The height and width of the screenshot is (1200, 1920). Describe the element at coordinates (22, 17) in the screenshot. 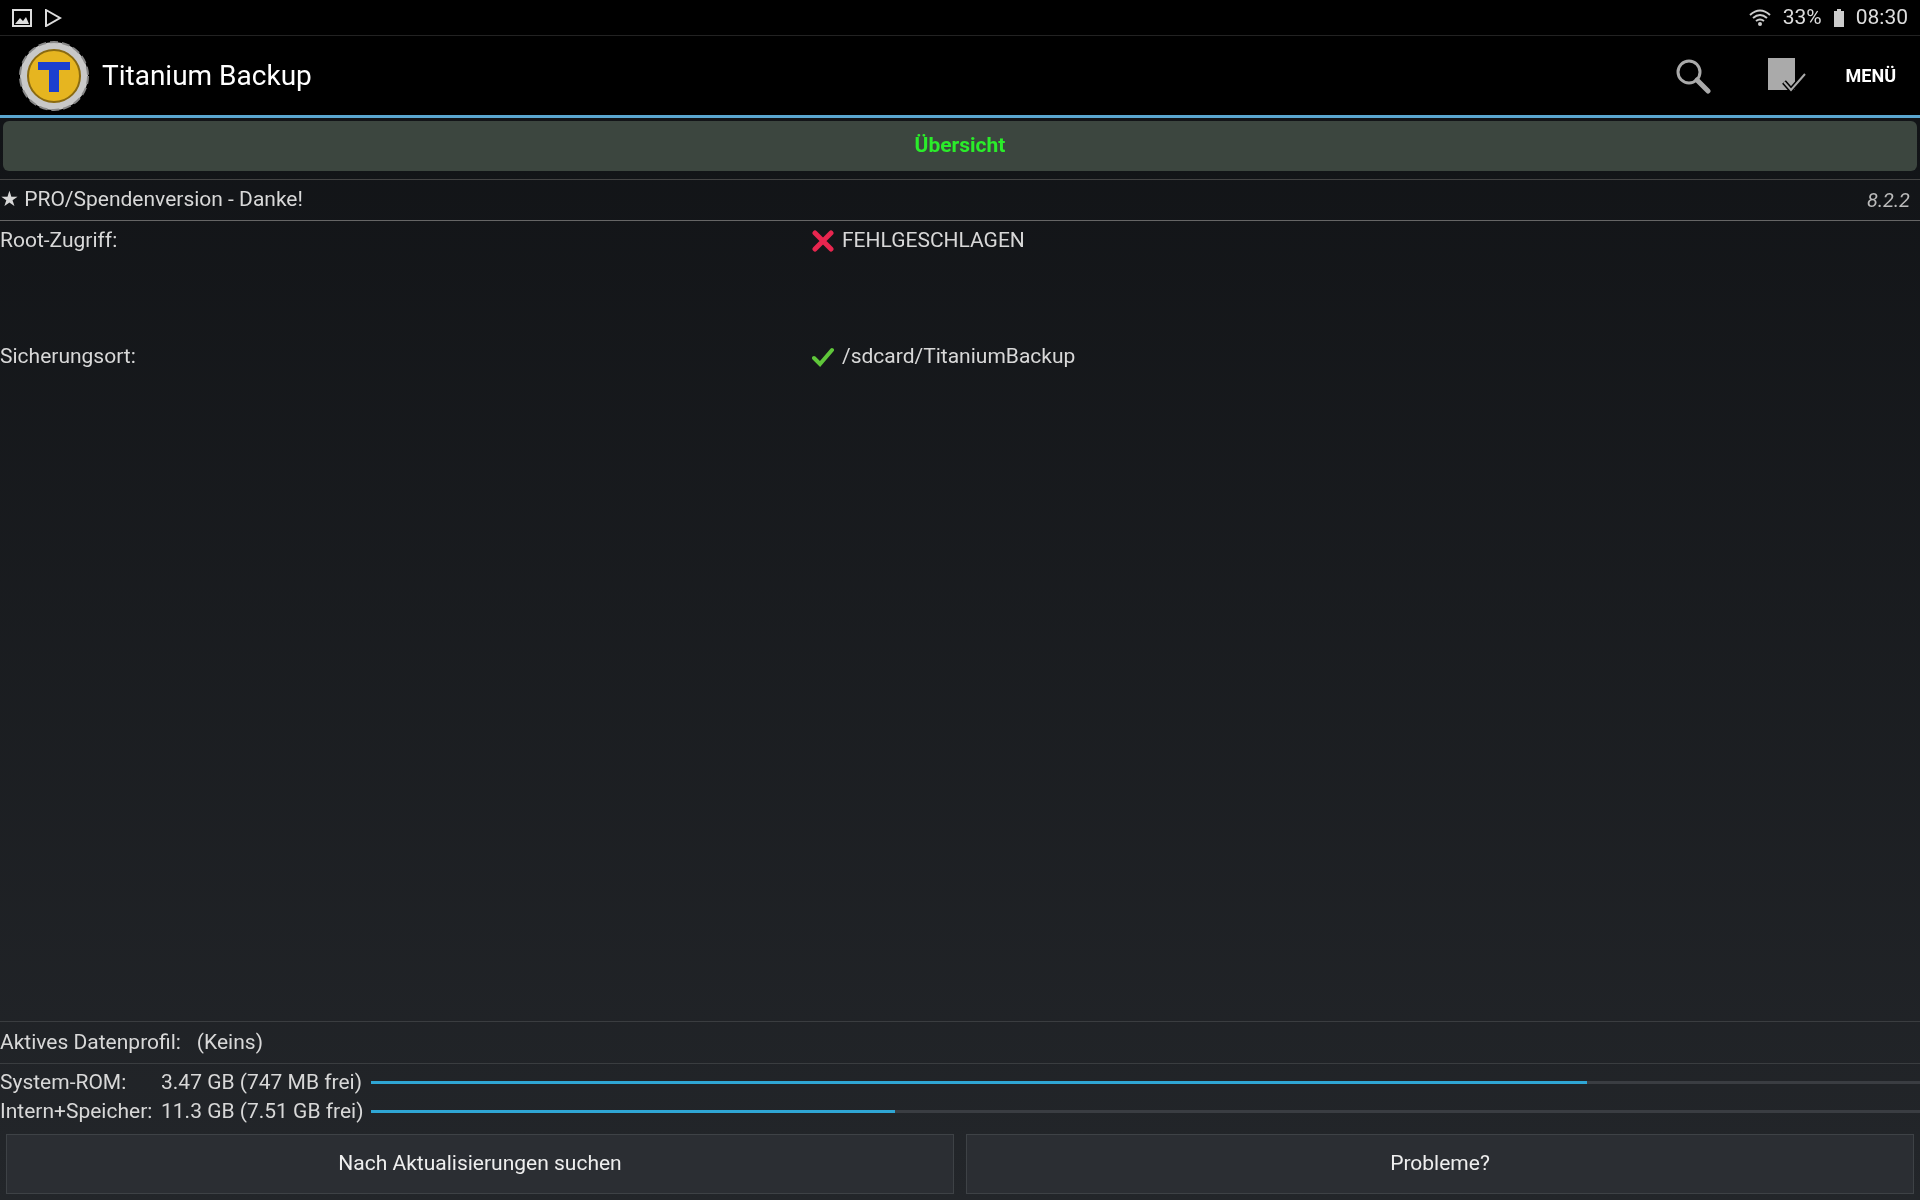

I see `image-icon` at that location.